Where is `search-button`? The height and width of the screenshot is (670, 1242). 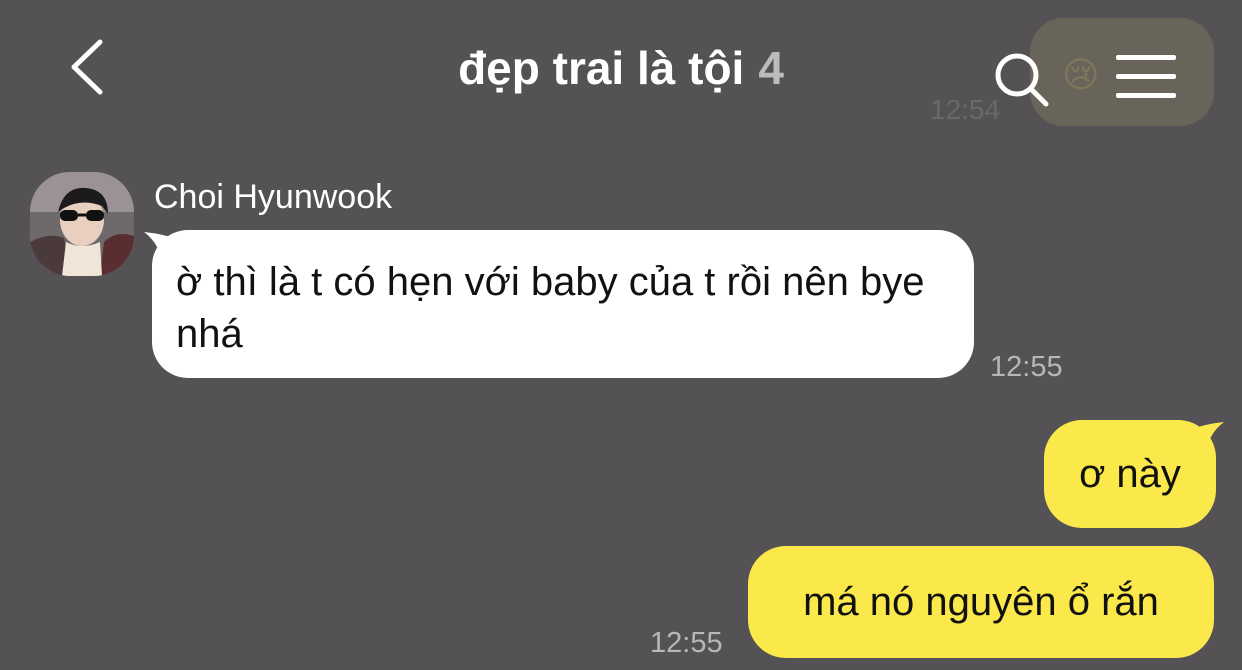
search-button is located at coordinates (1022, 80).